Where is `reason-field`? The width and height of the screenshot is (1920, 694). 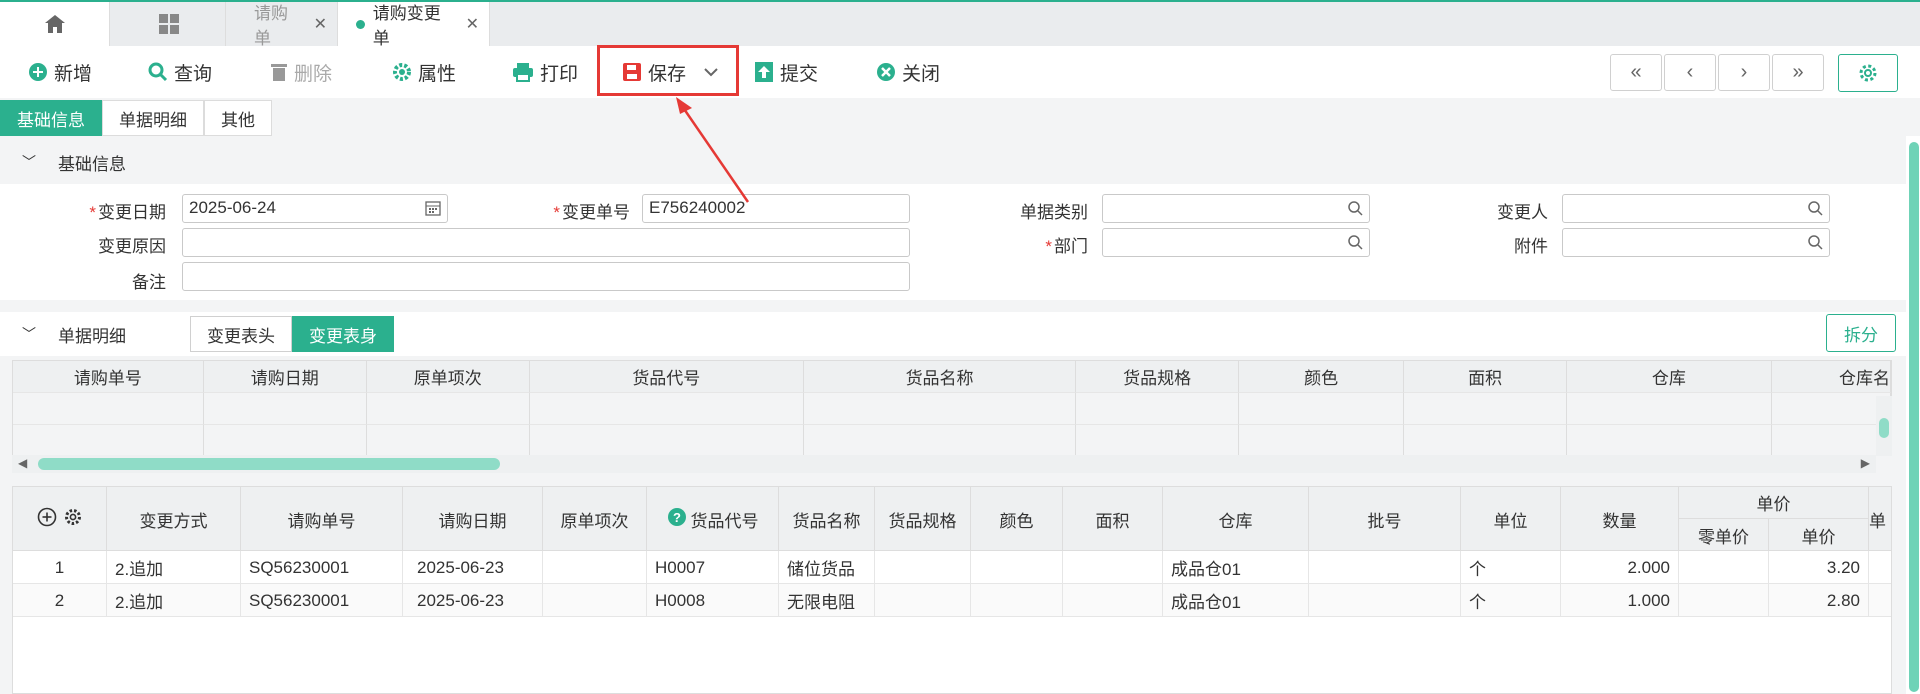 reason-field is located at coordinates (546, 242).